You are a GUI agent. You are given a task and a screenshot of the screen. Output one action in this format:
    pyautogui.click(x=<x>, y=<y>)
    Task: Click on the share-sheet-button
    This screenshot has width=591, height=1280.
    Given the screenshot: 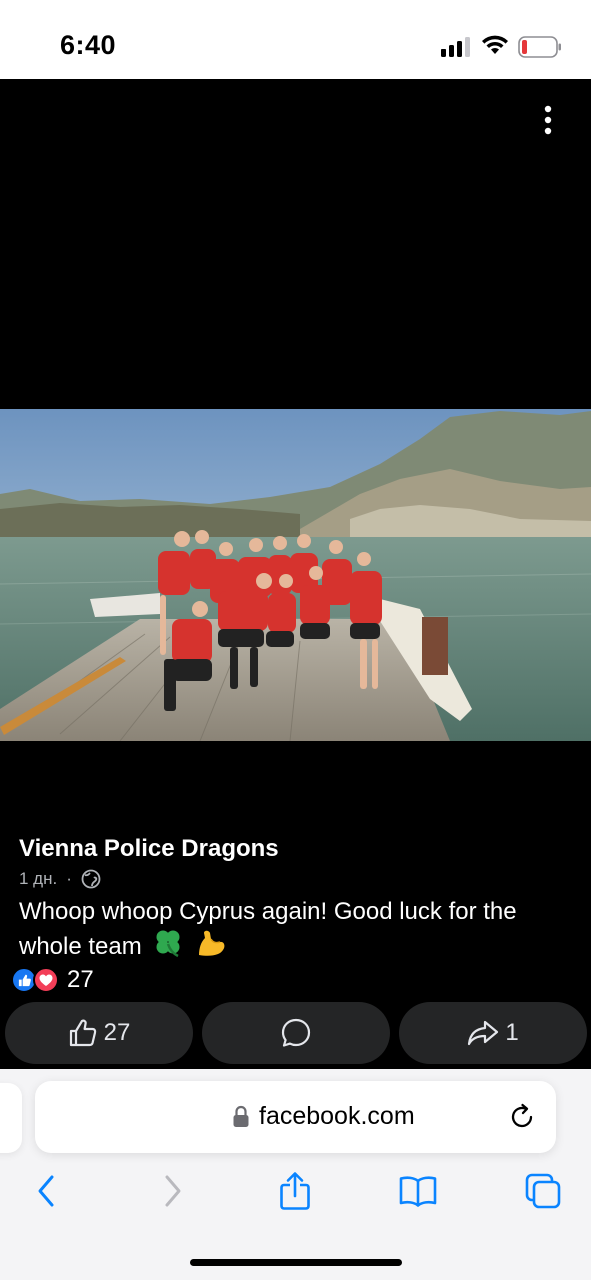 What is the action you would take?
    pyautogui.click(x=295, y=1191)
    